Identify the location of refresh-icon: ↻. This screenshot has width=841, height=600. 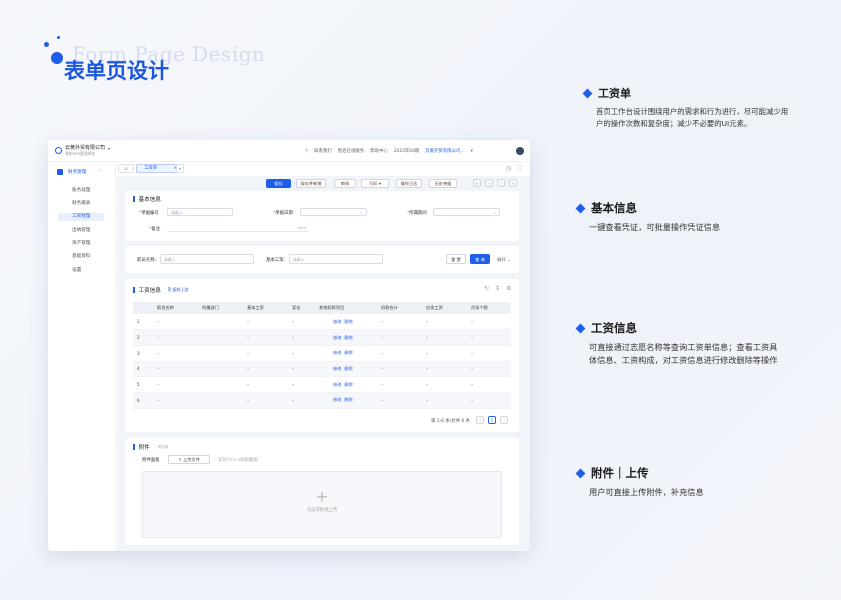
(486, 288).